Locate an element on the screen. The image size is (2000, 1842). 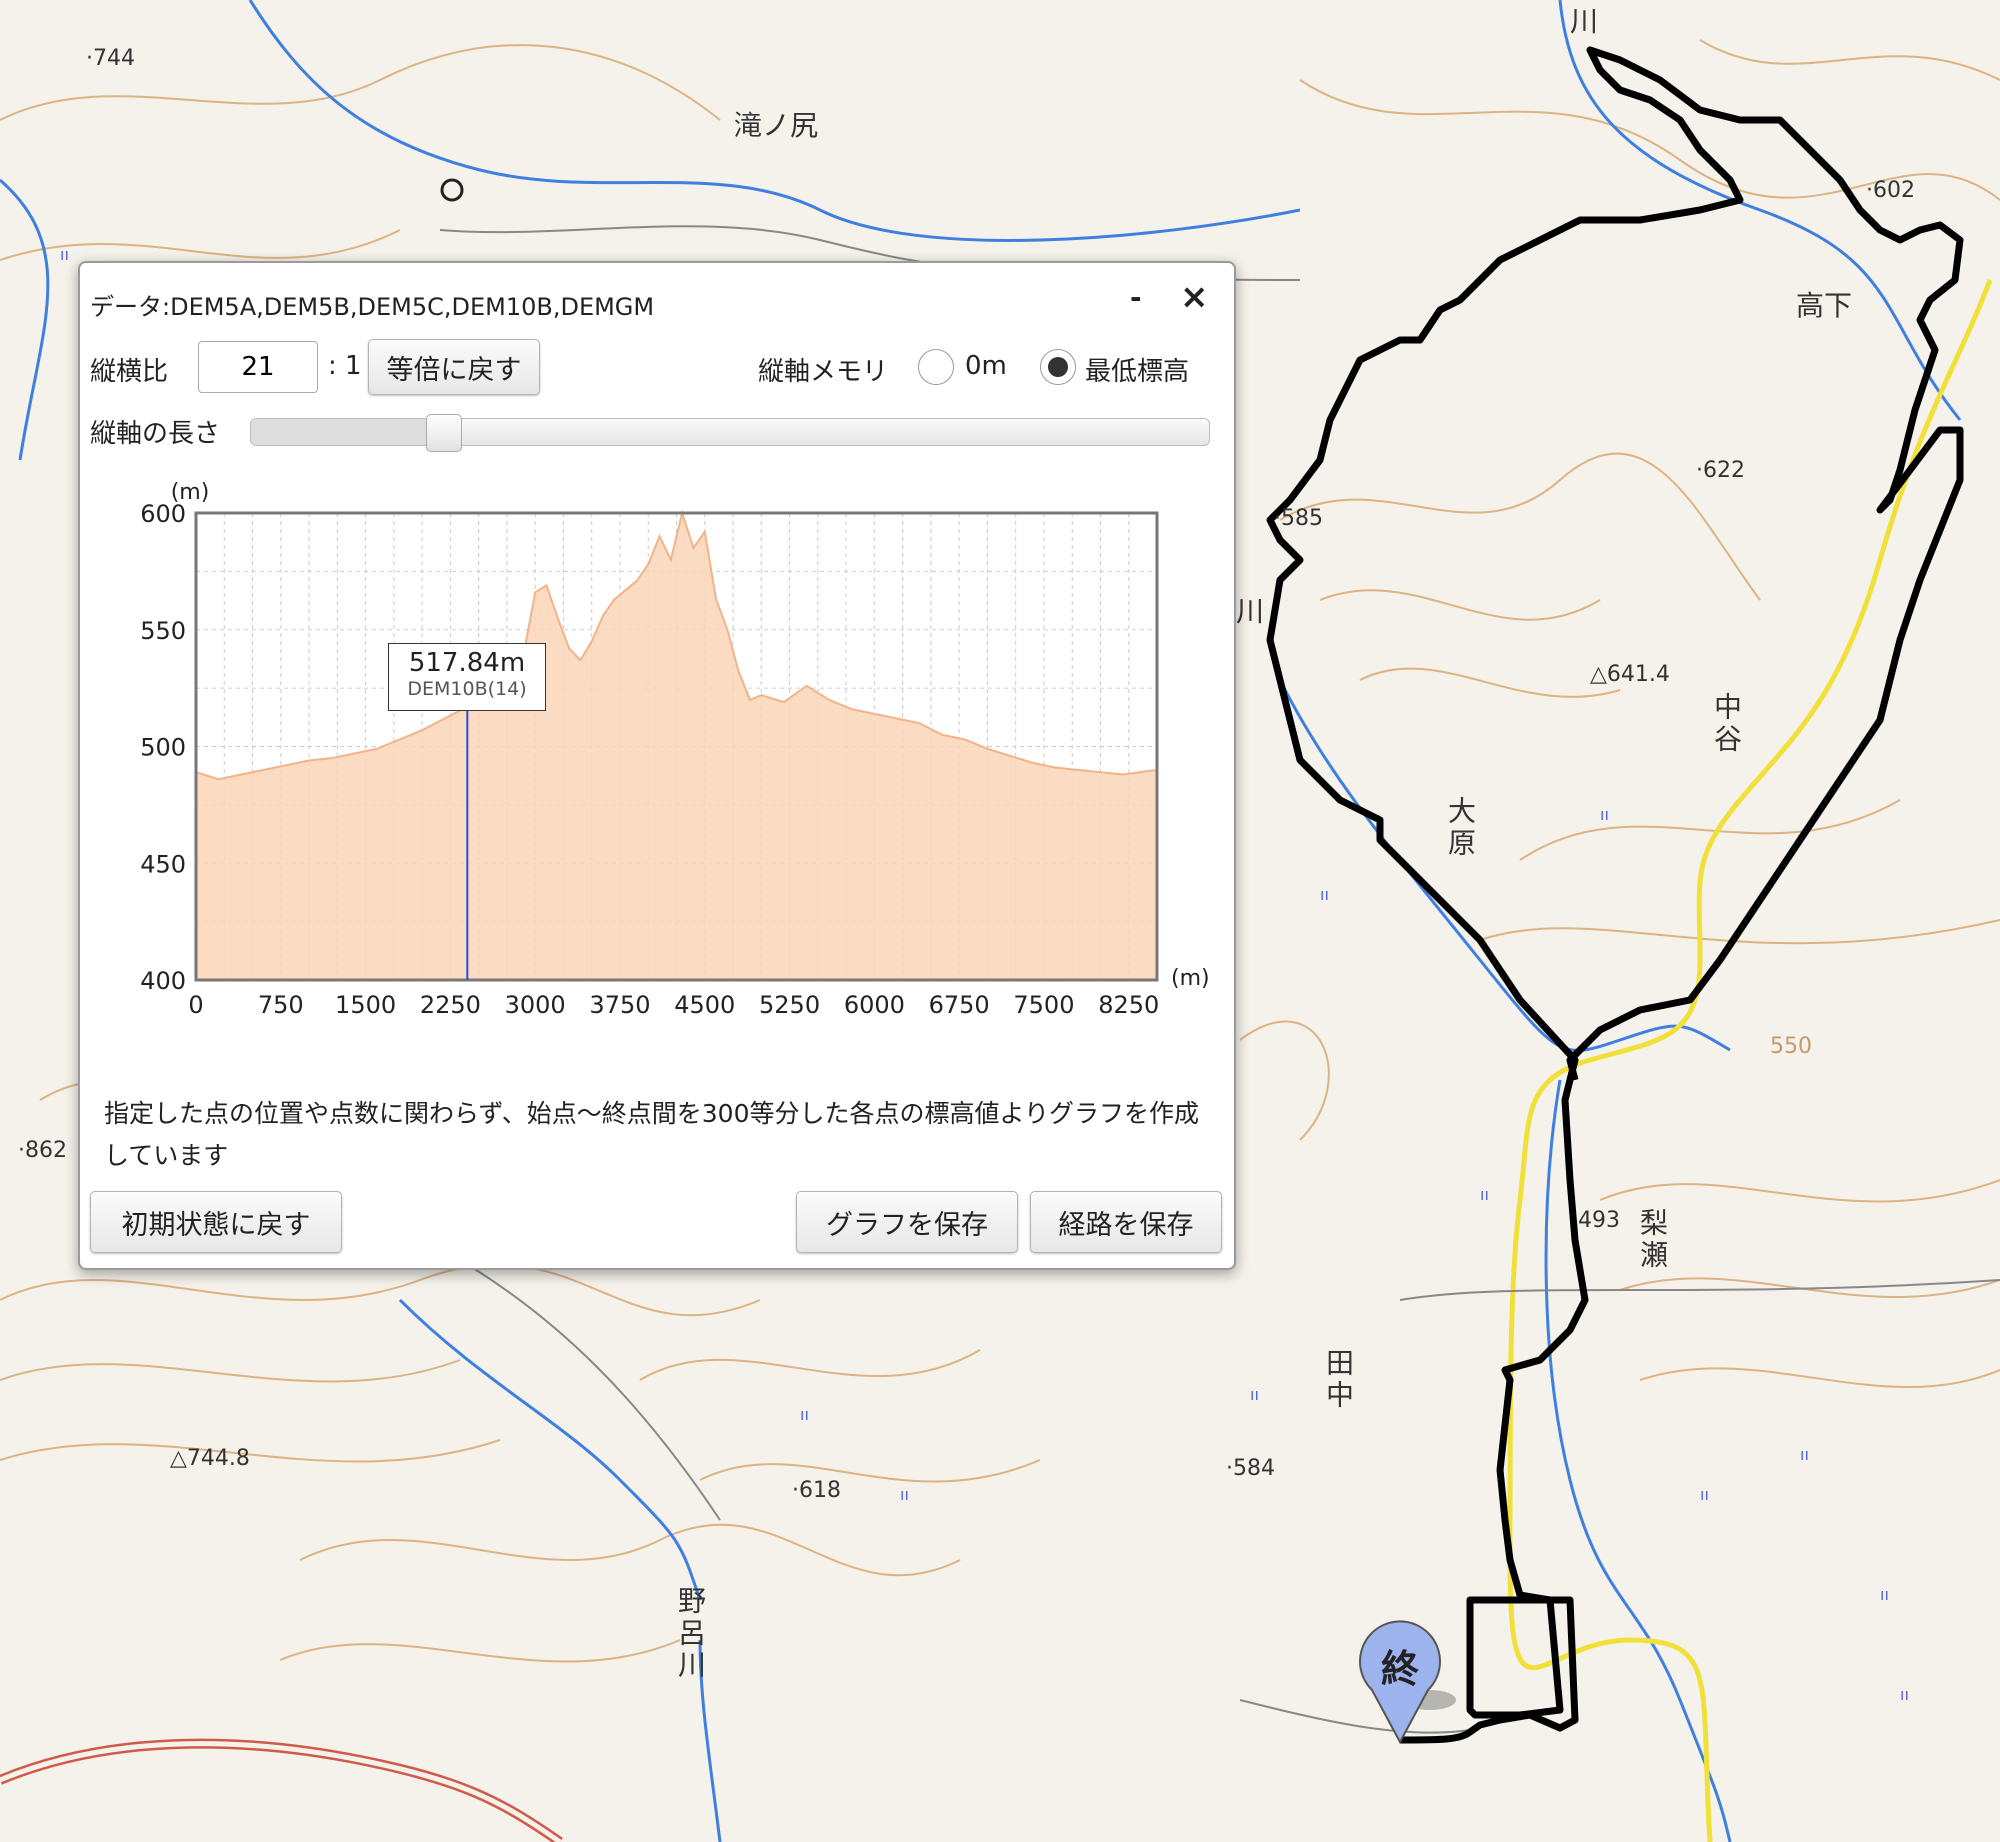
elev-label: ·585 is located at coordinates (1298, 518).